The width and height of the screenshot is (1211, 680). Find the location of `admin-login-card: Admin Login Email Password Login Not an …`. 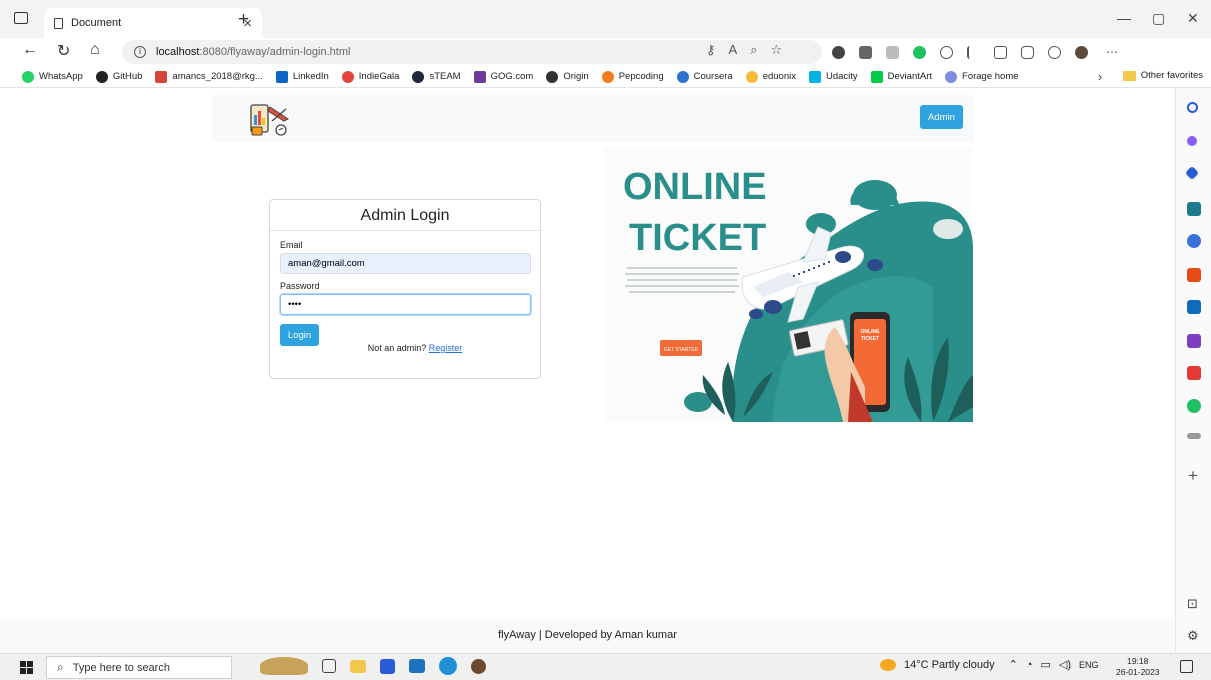

admin-login-card: Admin Login Email Password Login Not an … is located at coordinates (405, 289).